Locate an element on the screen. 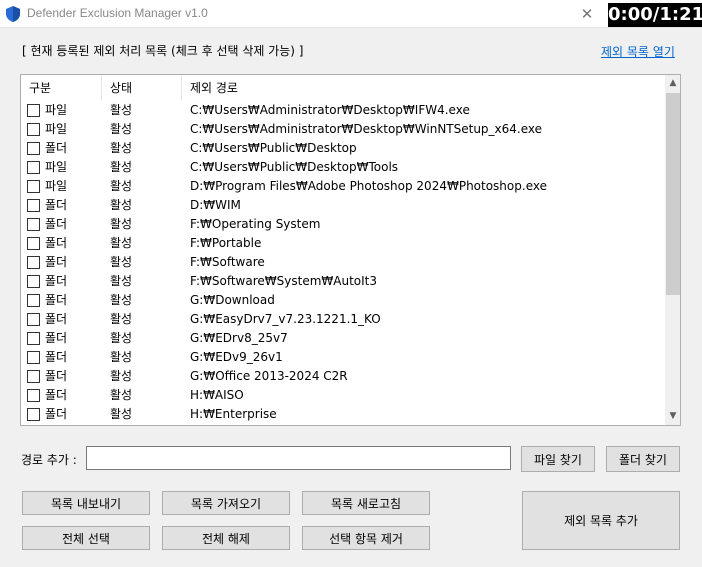 The image size is (702, 567). timer-badge: 0:00/1:21 is located at coordinates (655, 15).